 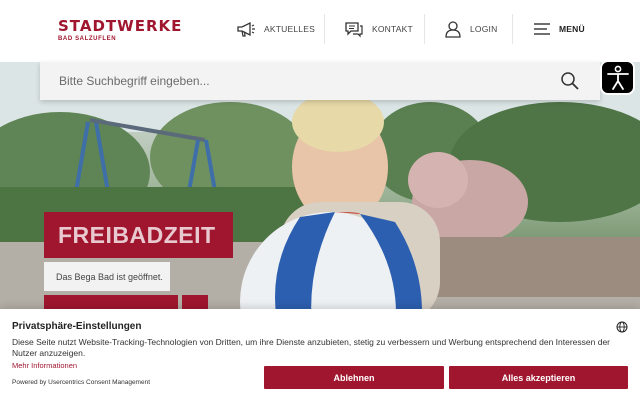 I want to click on chat-icon, so click(x=354, y=30).